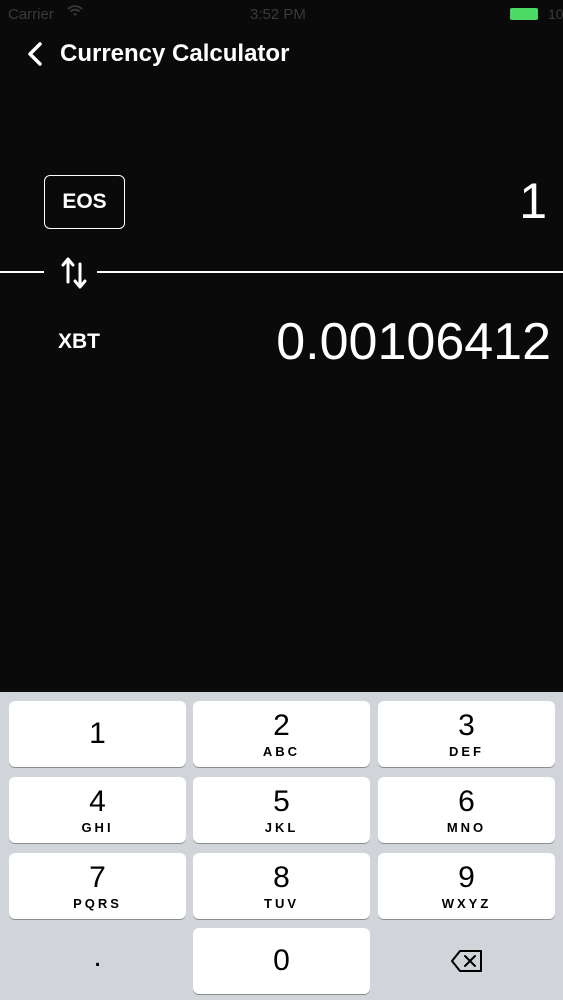 This screenshot has width=563, height=1000. What do you see at coordinates (97, 801) in the screenshot?
I see `key-digit: 4` at bounding box center [97, 801].